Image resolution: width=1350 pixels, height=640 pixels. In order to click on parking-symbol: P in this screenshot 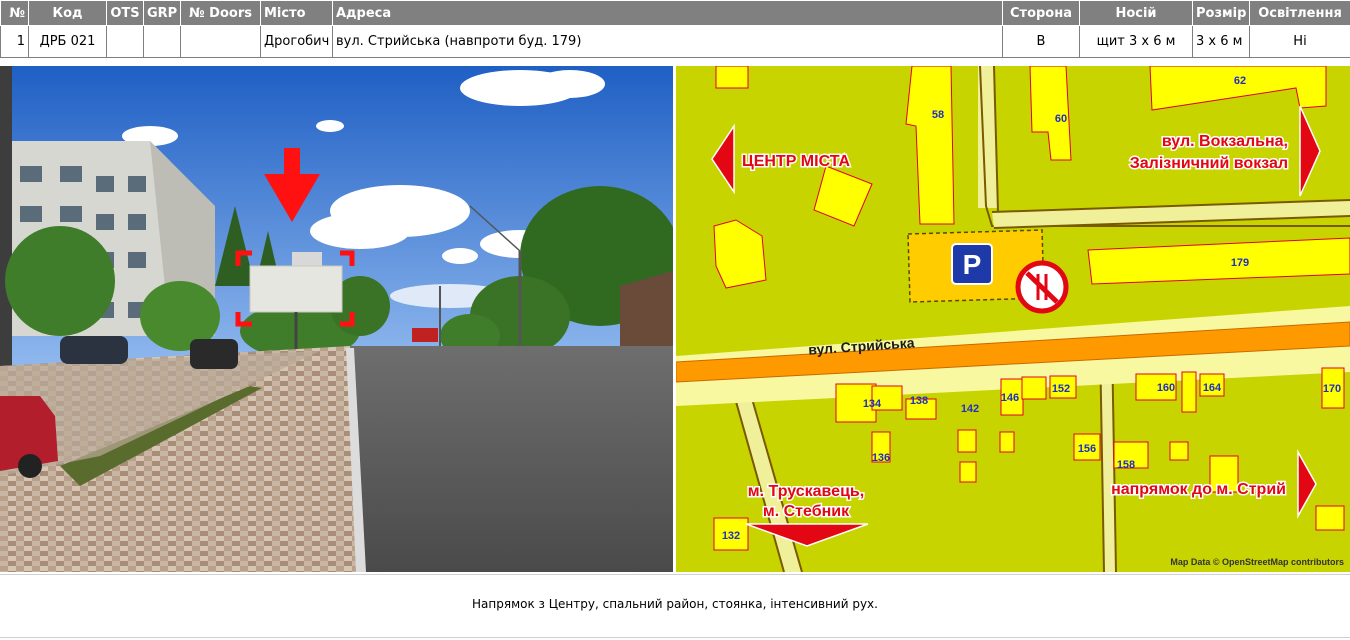, I will do `click(972, 264)`.